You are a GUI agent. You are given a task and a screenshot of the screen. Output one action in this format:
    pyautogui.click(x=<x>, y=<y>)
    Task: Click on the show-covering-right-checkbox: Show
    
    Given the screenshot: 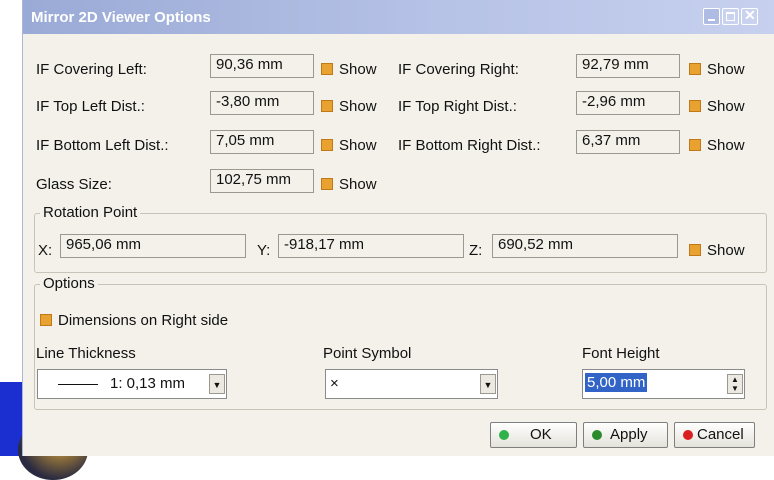 What is the action you would take?
    pyautogui.click(x=717, y=69)
    